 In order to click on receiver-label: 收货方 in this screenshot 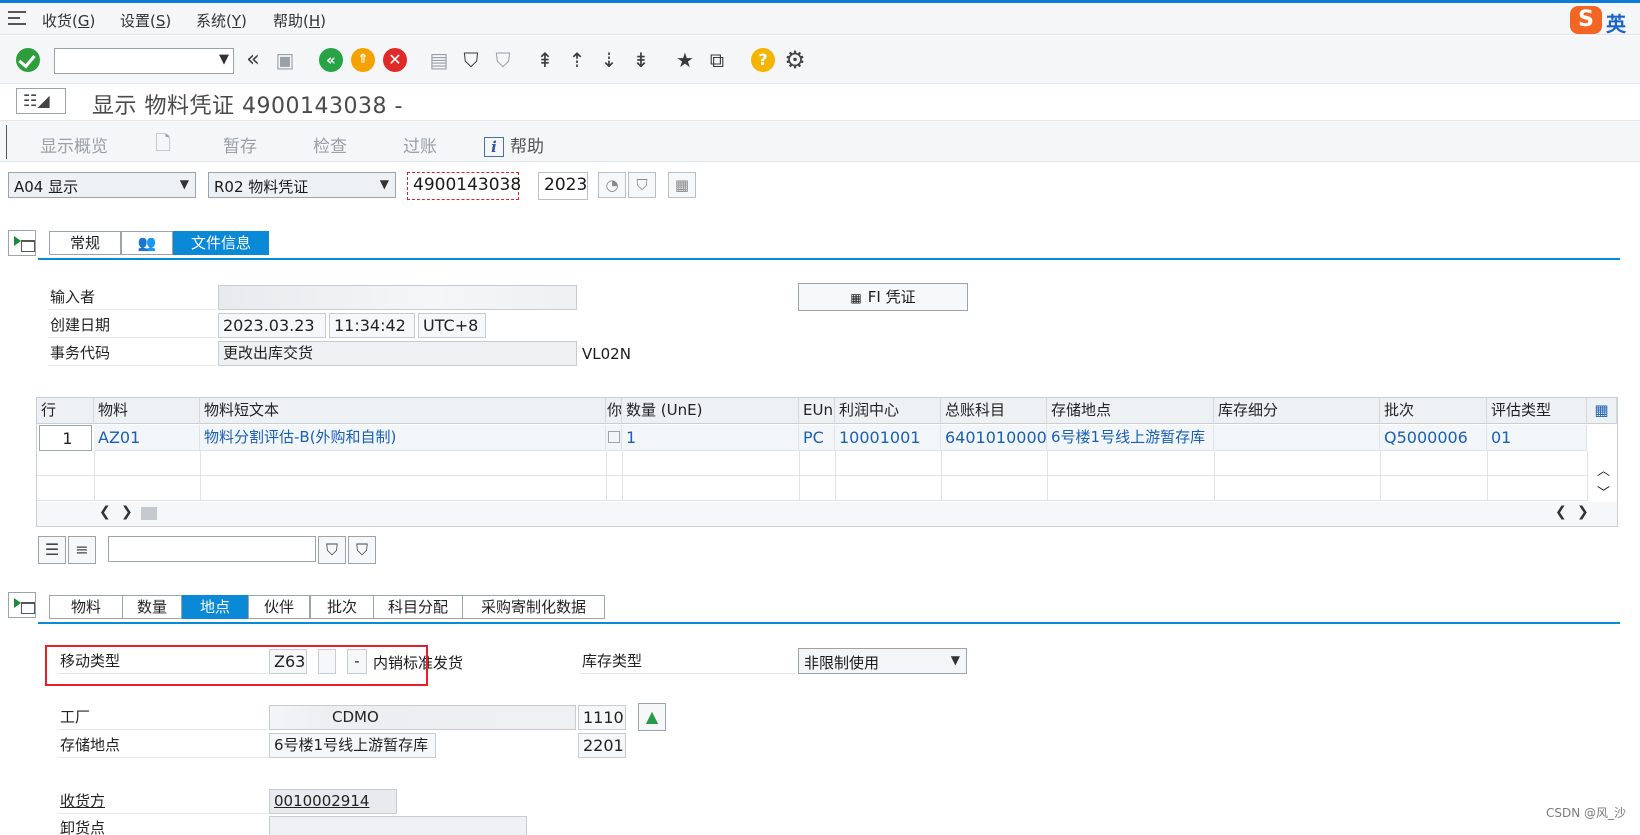, I will do `click(163, 801)`.